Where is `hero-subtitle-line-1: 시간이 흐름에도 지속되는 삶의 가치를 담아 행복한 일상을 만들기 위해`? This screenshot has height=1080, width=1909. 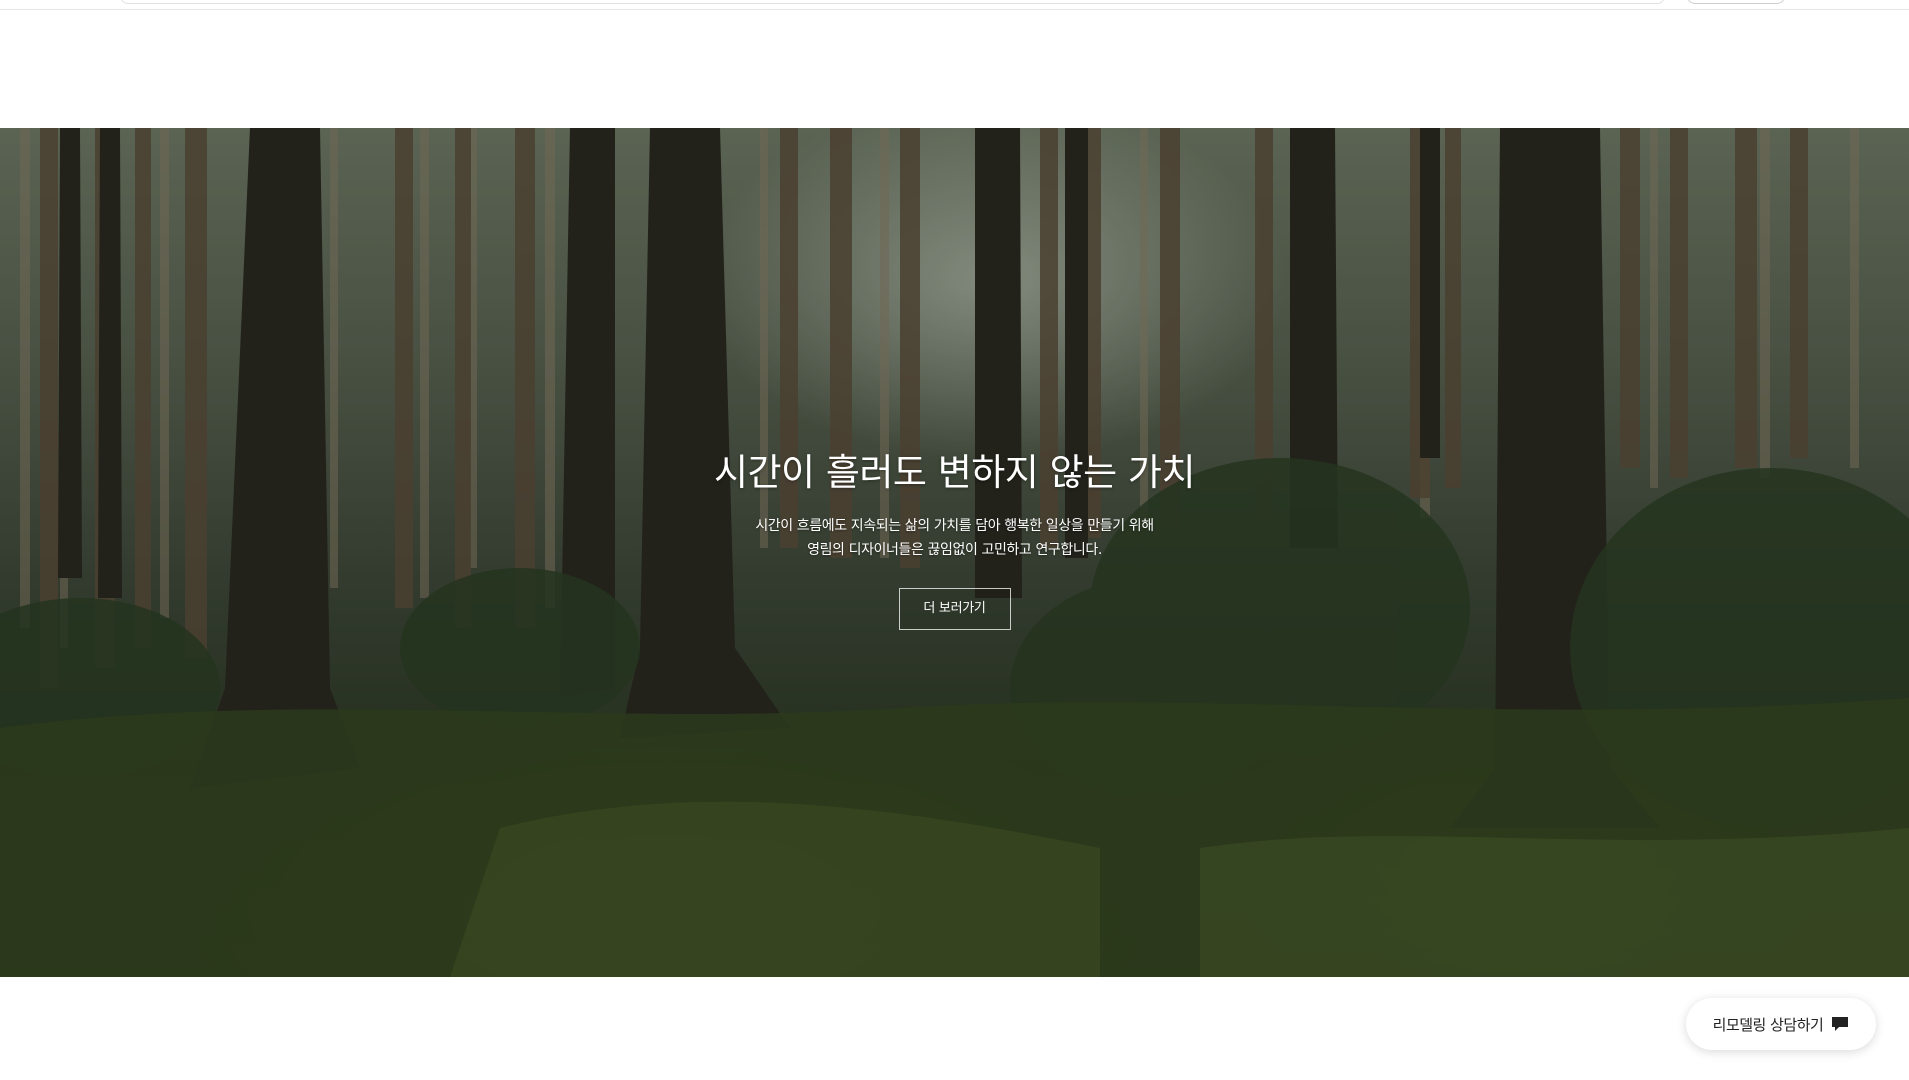 hero-subtitle-line-1: 시간이 흐름에도 지속되는 삶의 가치를 담아 행복한 일상을 만들기 위해 is located at coordinates (954, 526).